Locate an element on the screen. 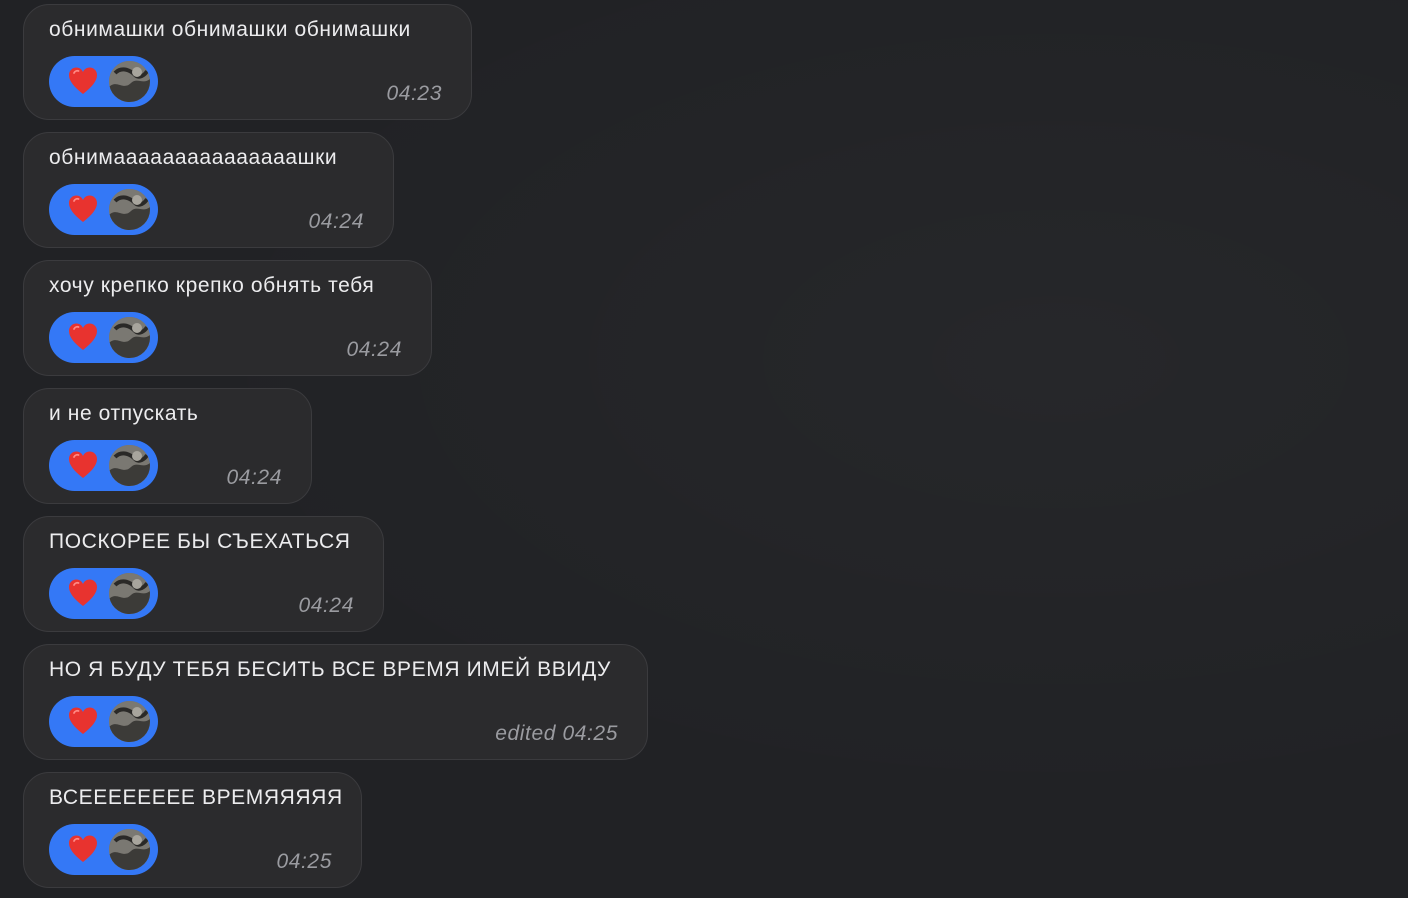 The image size is (1408, 898). message-bubble: обнимашки обнимашки обнимашки 04:23 is located at coordinates (247, 62).